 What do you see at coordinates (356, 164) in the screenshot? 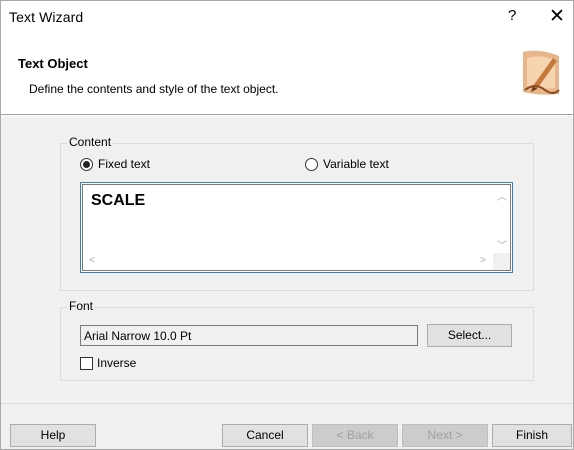
I see `variable-text-label: Variable text` at bounding box center [356, 164].